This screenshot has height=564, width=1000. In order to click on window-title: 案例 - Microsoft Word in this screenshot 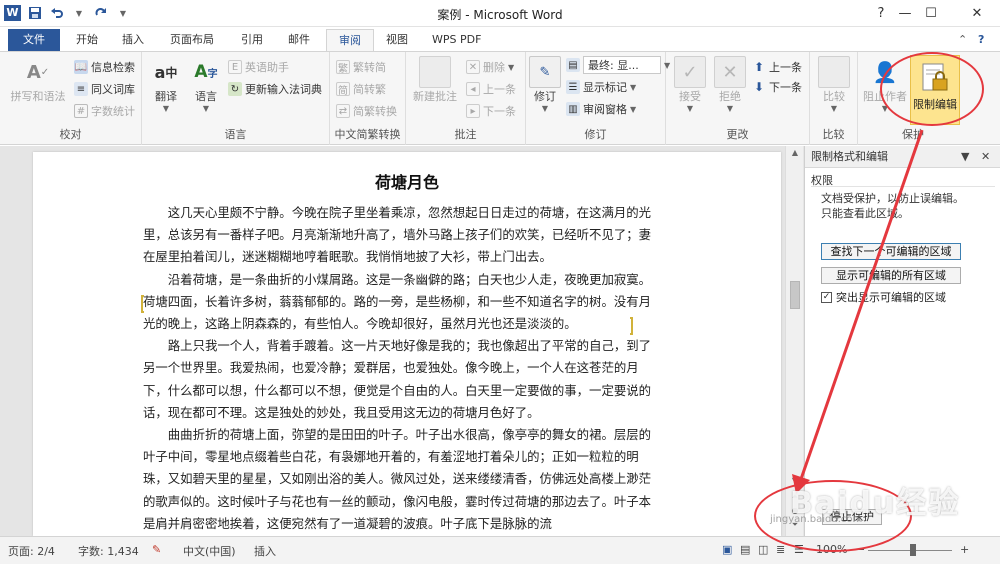, I will do `click(500, 15)`.